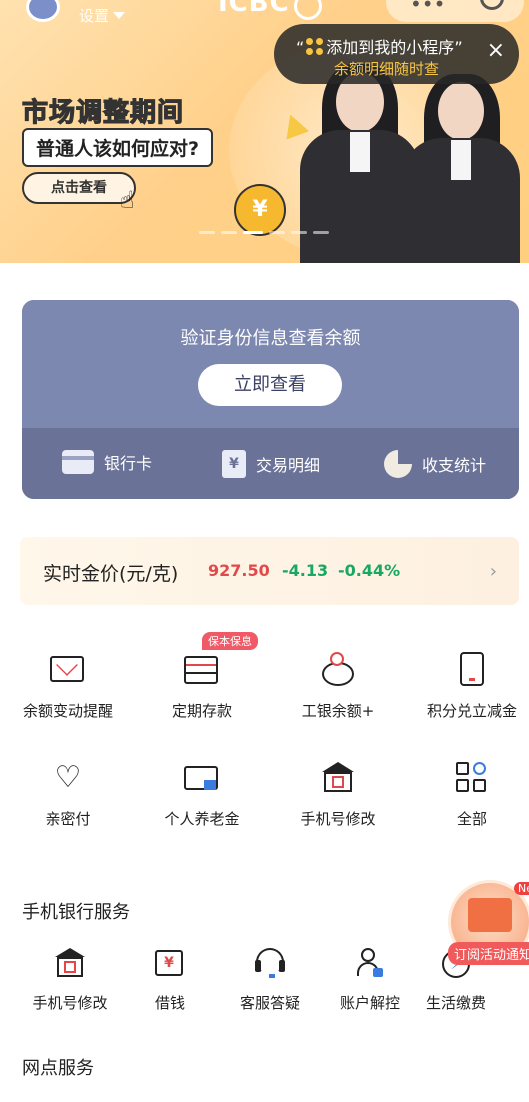  Describe the element at coordinates (338, 819) in the screenshot. I see `grid-item-label: 手机号修改` at that location.